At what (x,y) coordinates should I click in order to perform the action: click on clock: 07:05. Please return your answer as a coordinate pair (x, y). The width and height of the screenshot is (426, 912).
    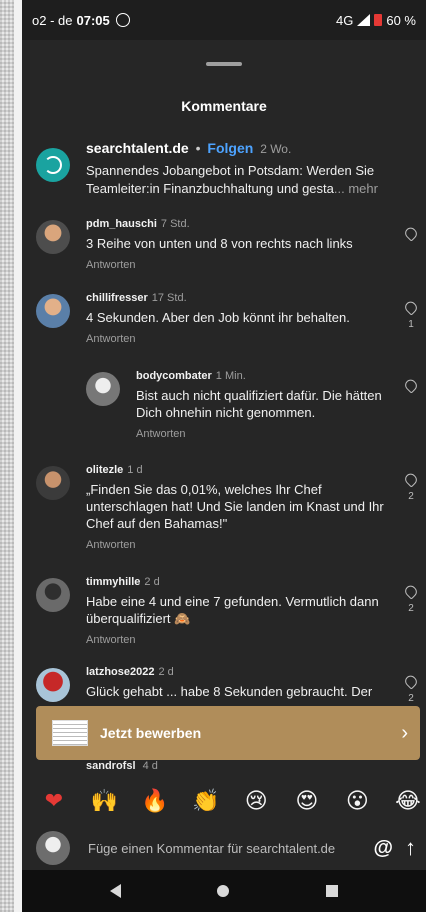
    Looking at the image, I should click on (93, 20).